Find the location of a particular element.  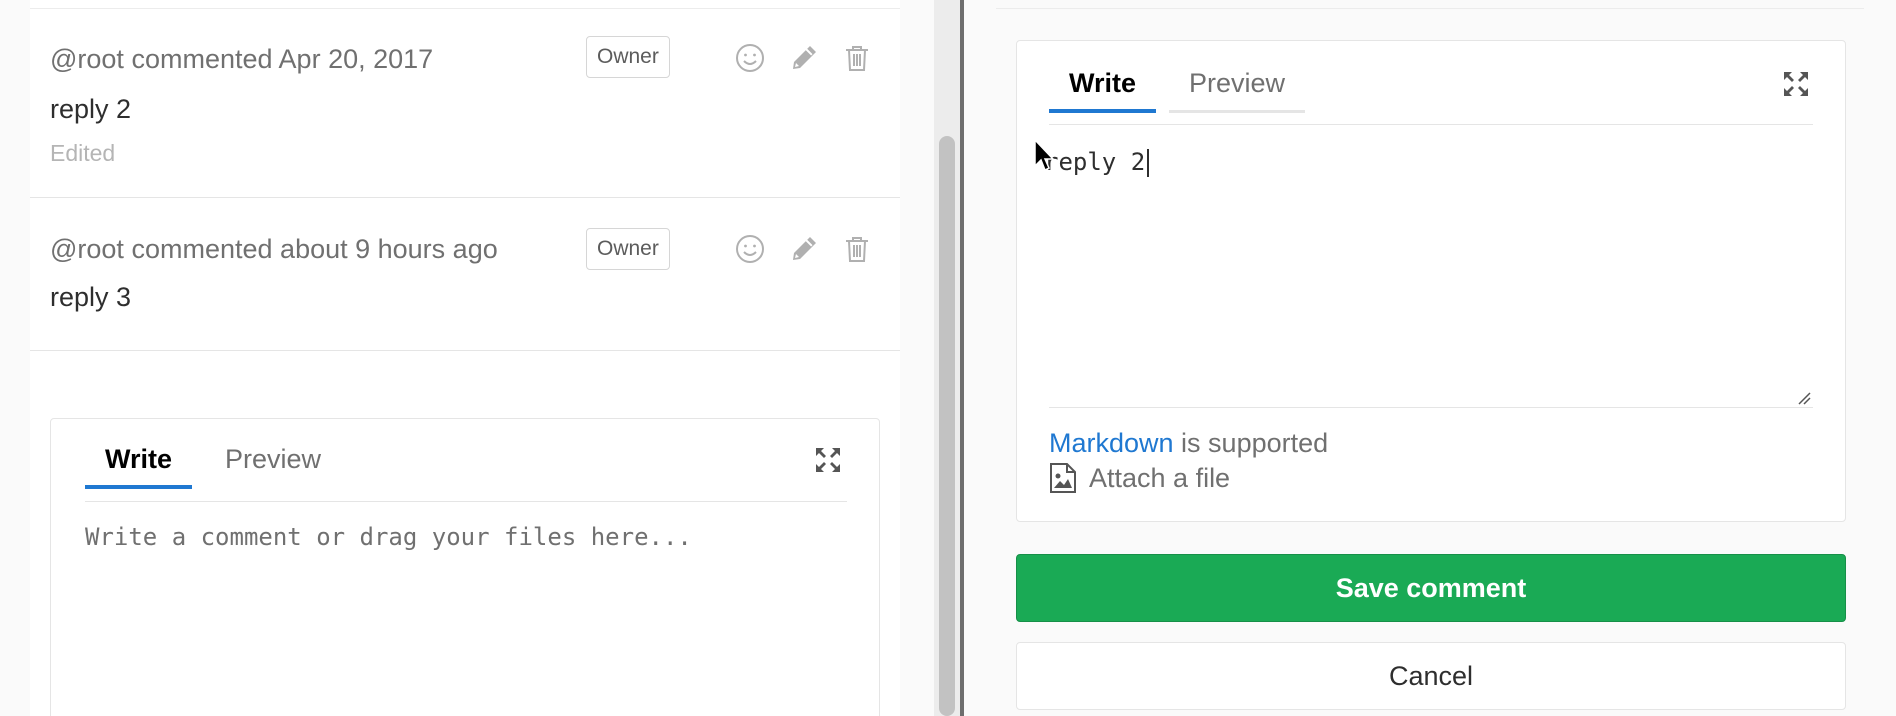

edited-label: Edited is located at coordinates (83, 153).